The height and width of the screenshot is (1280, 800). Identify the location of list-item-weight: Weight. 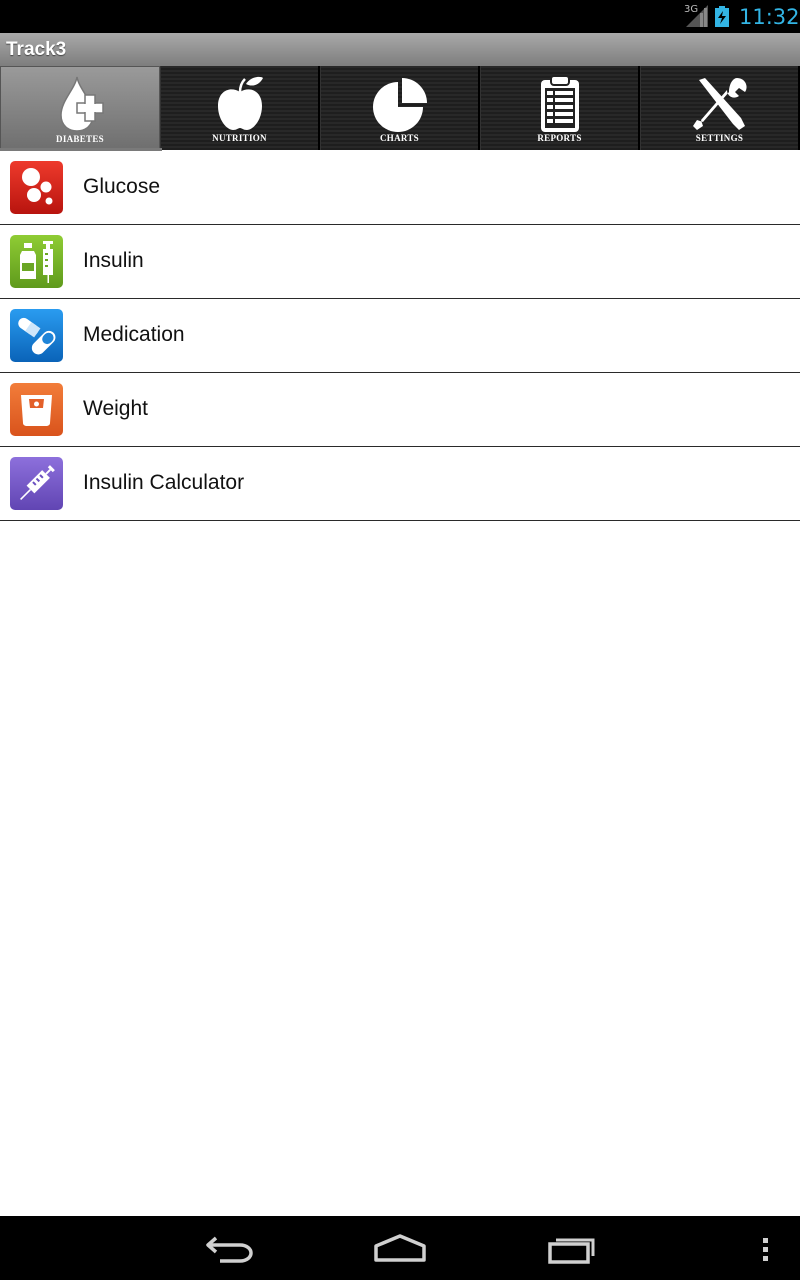
(400, 410).